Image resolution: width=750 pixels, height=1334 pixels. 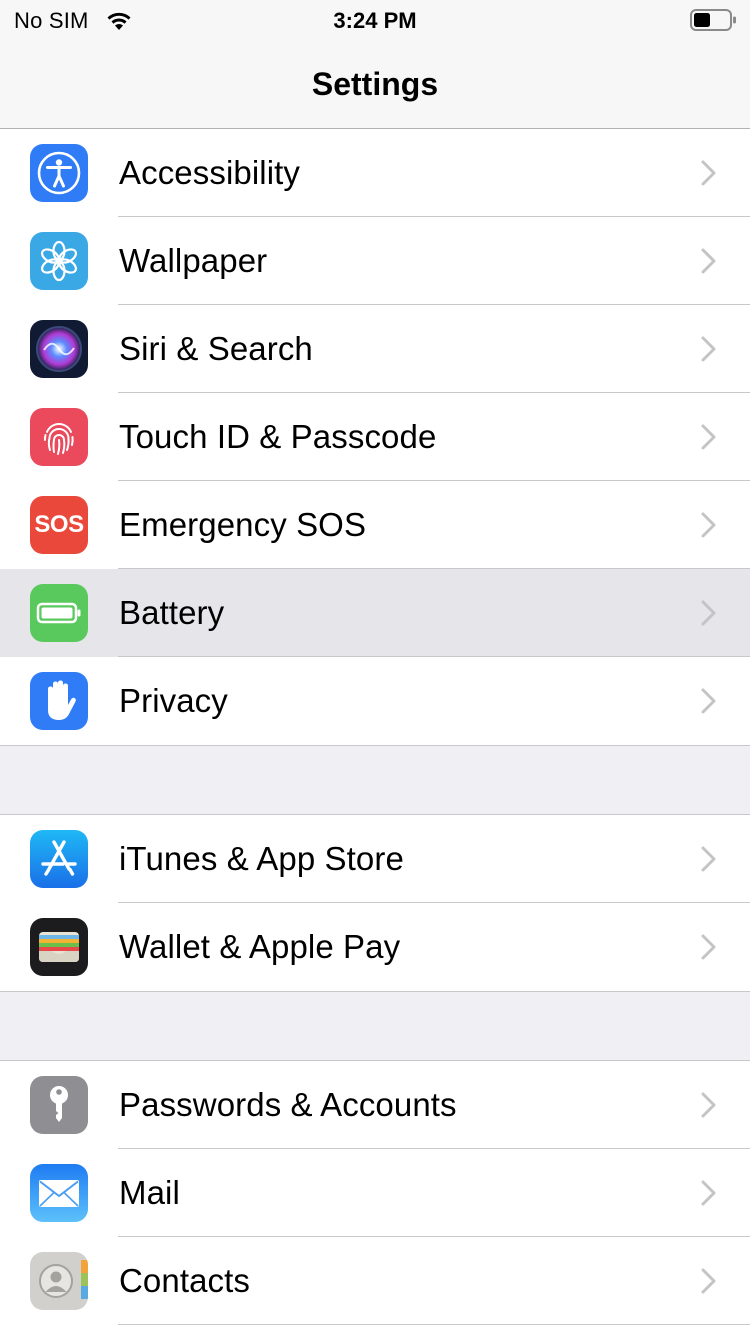 I want to click on row-label: Emergency SOS, so click(x=243, y=524).